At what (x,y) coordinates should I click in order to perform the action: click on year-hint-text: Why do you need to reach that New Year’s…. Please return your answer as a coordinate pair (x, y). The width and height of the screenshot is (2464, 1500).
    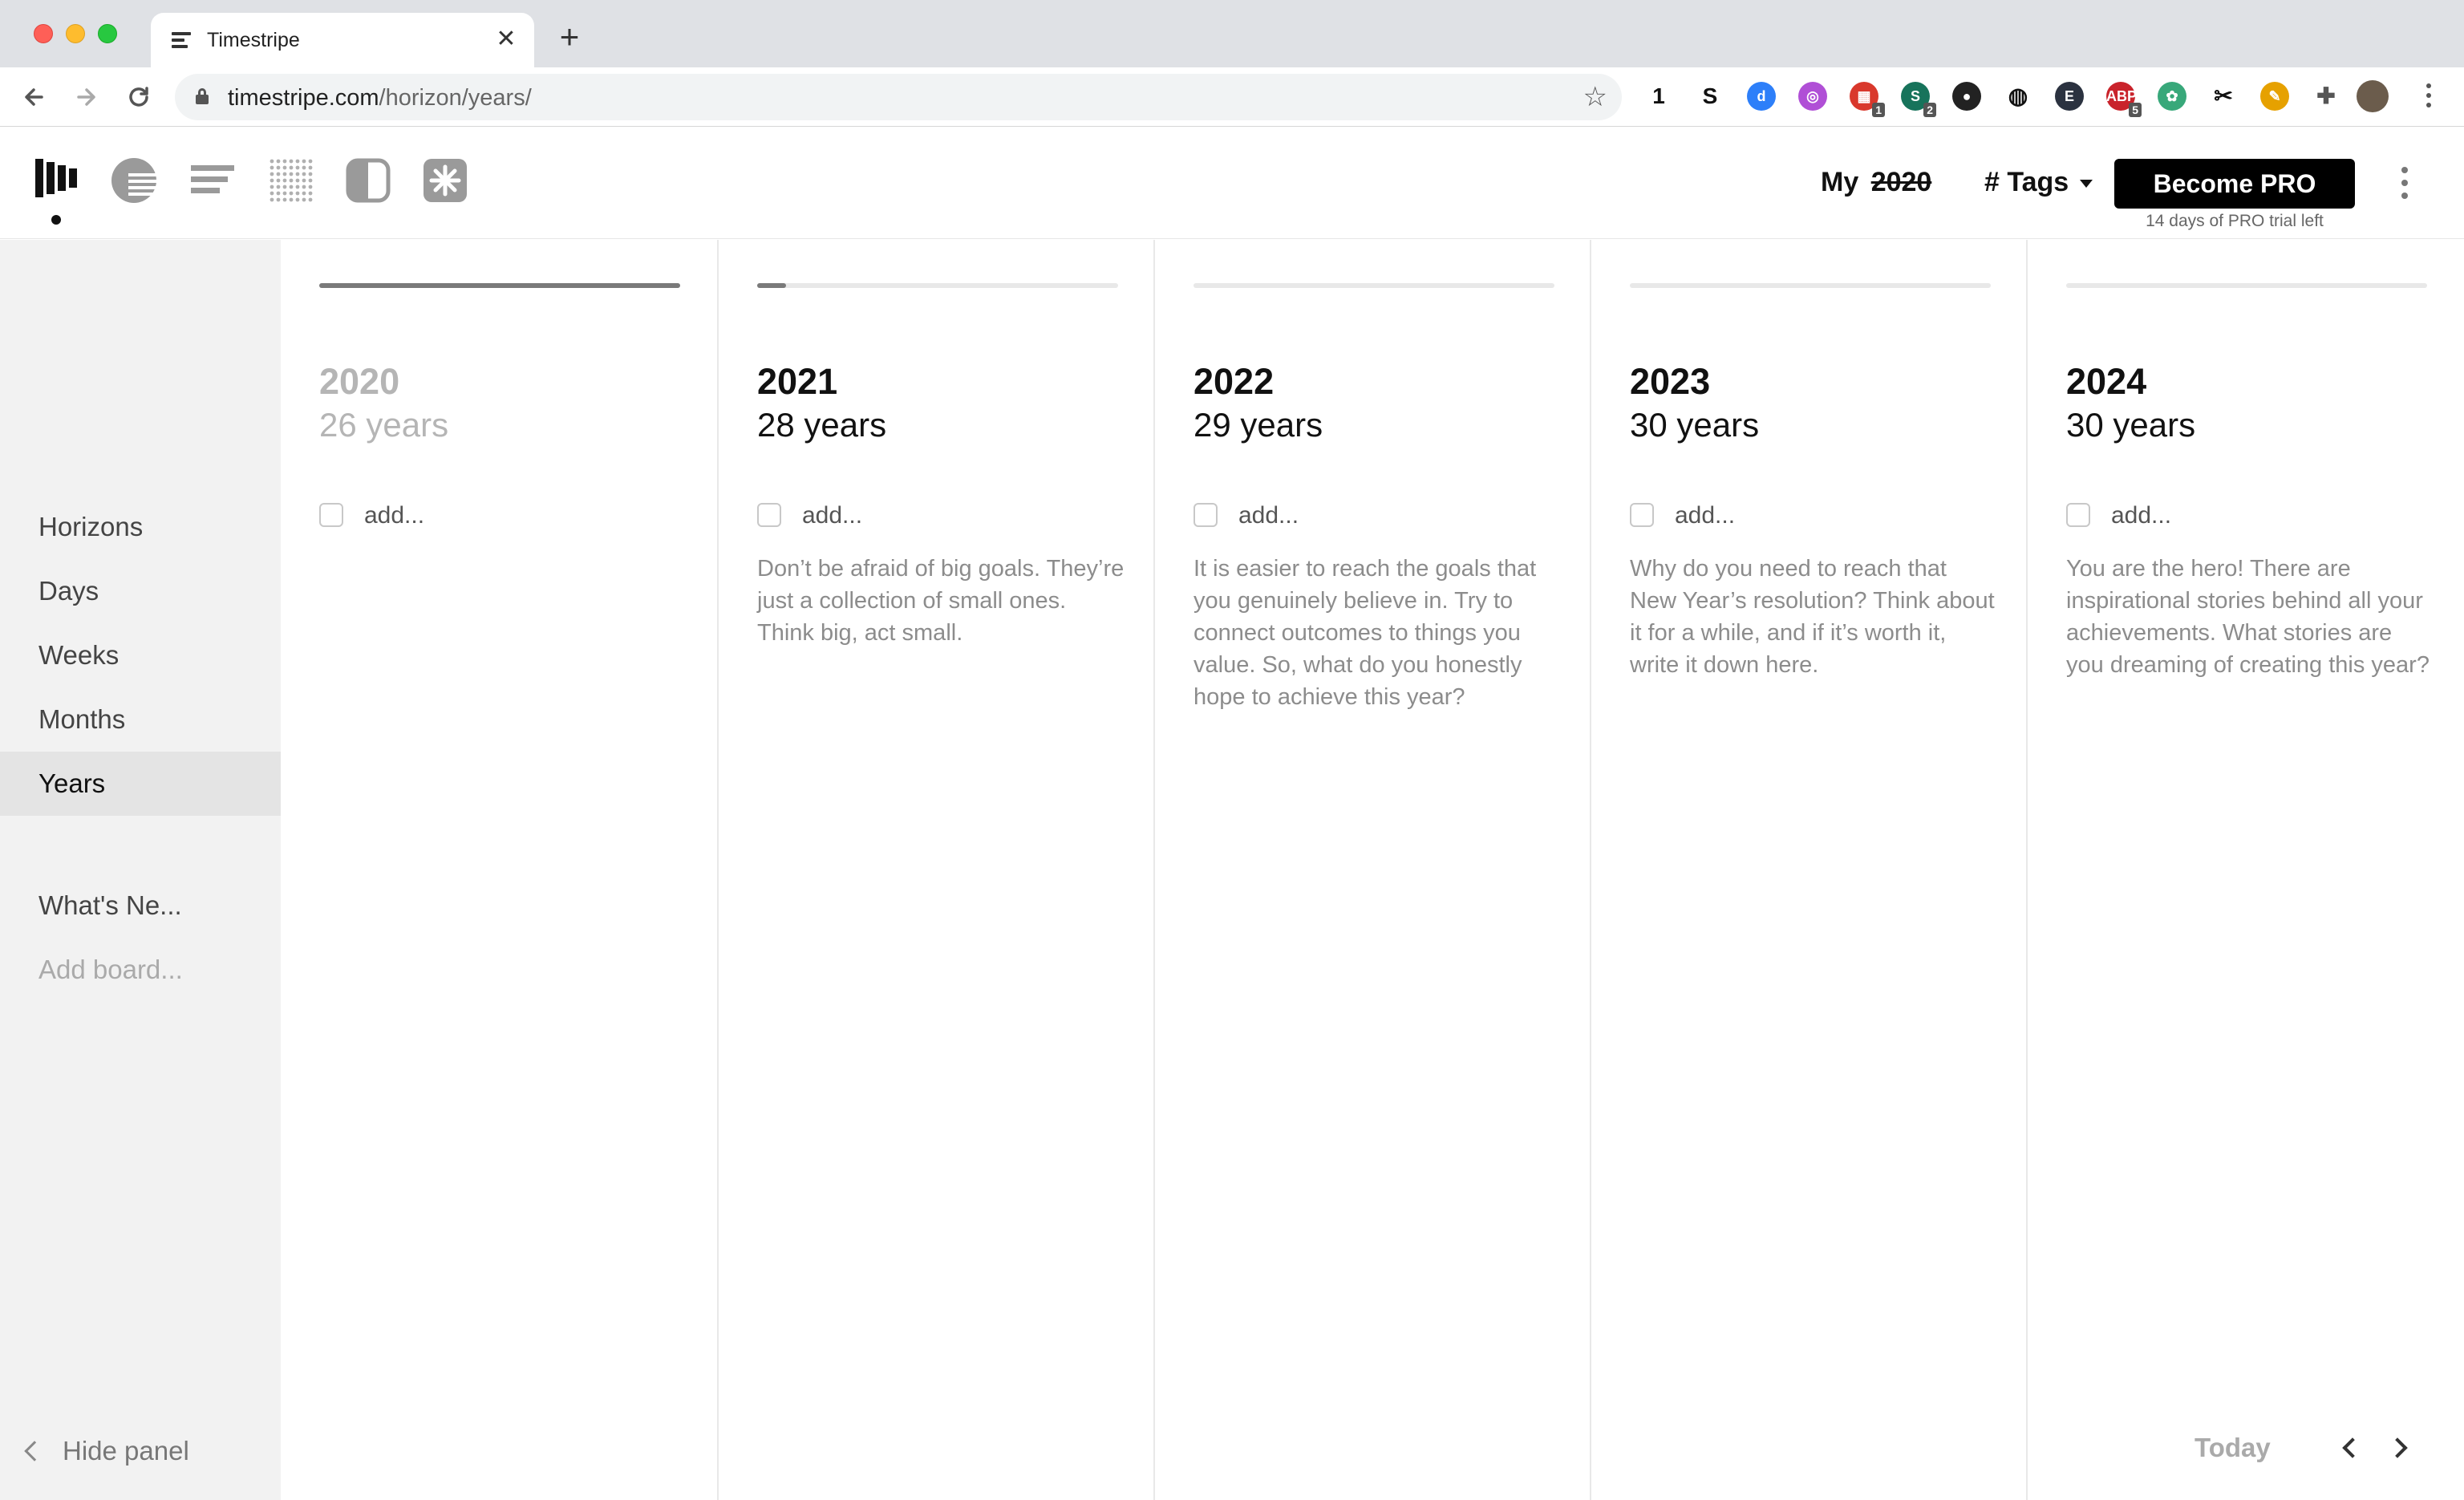
    Looking at the image, I should click on (1812, 617).